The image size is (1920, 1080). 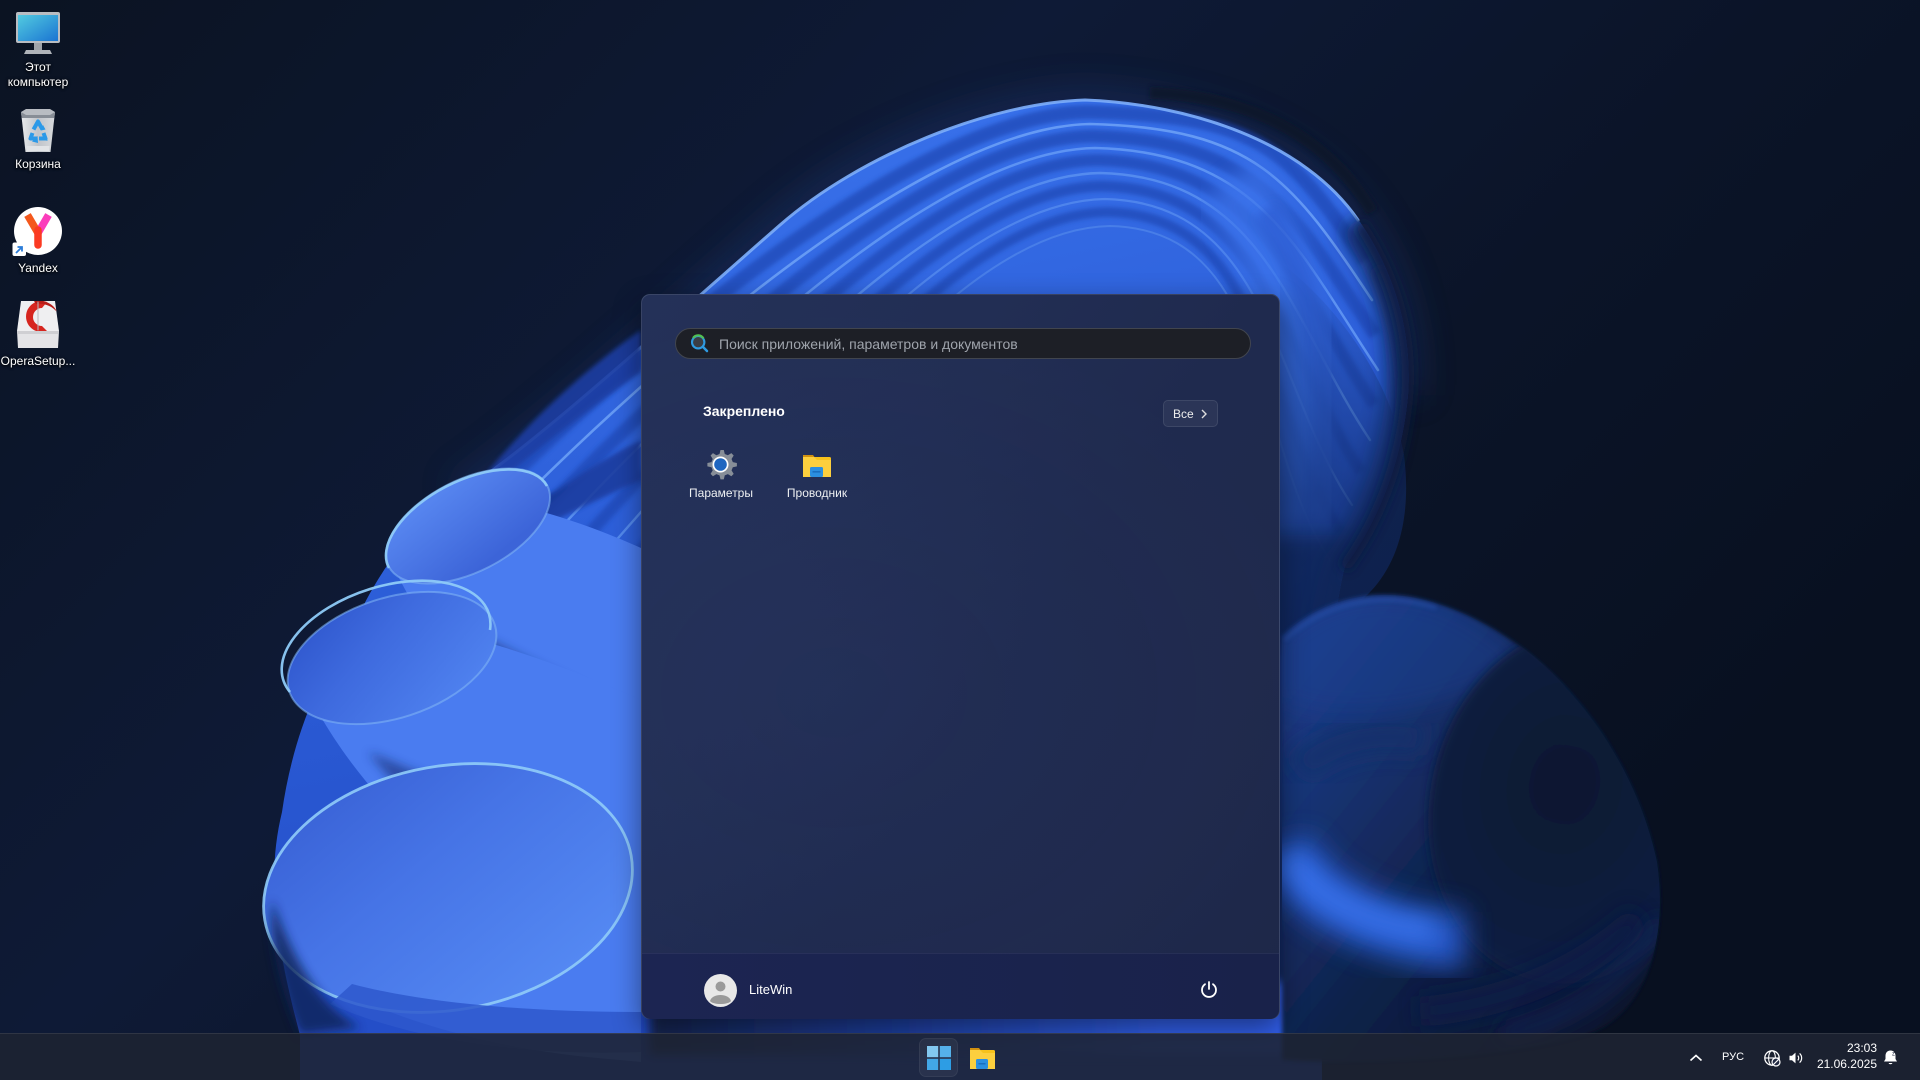 I want to click on svg-text: z, so click(x=1893, y=1055).